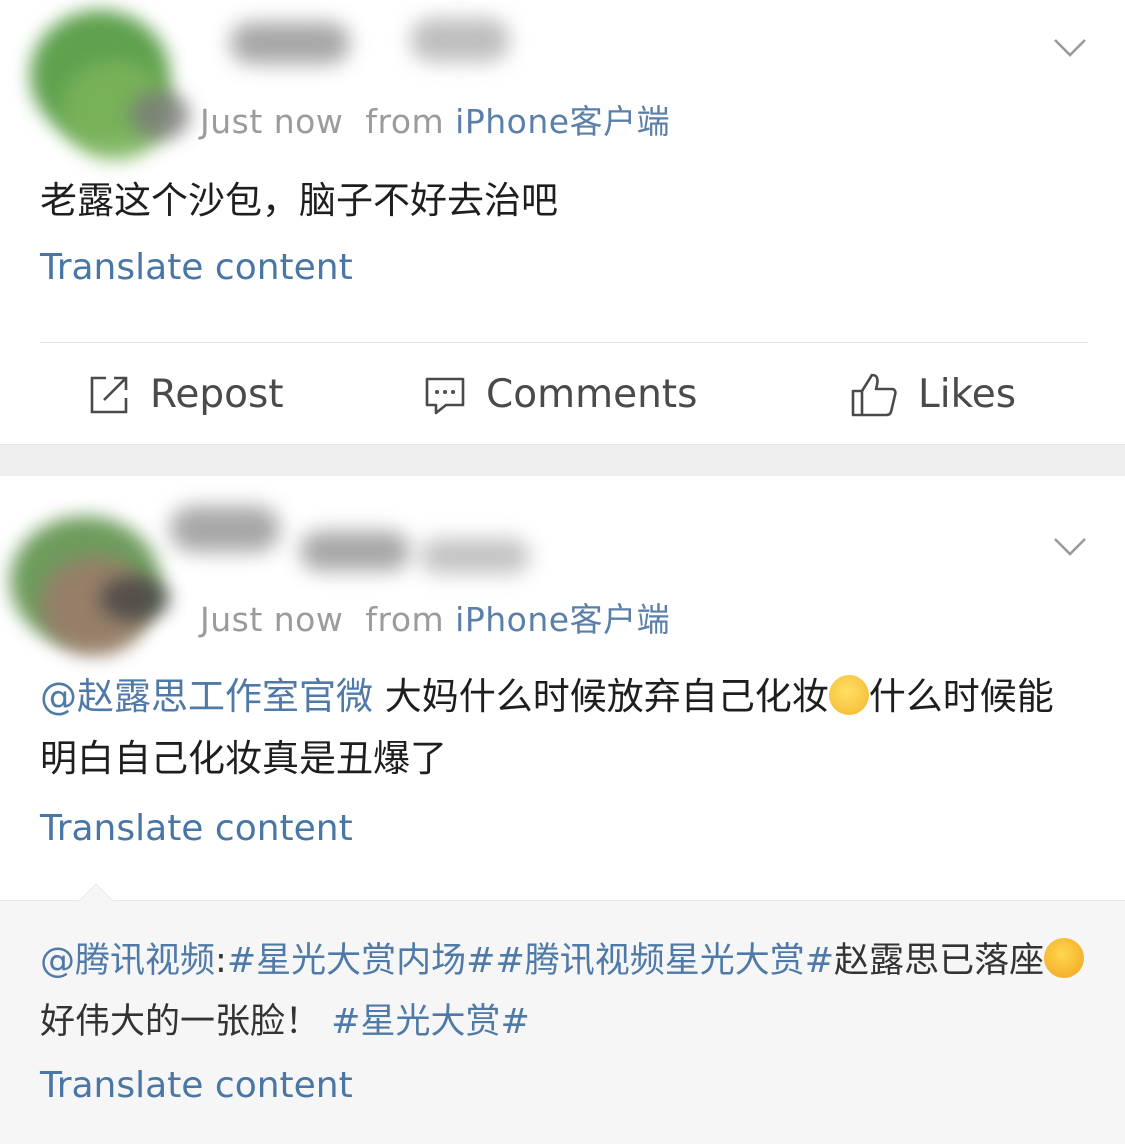 This screenshot has height=1144, width=1125. What do you see at coordinates (564, 342) in the screenshot?
I see `divider` at bounding box center [564, 342].